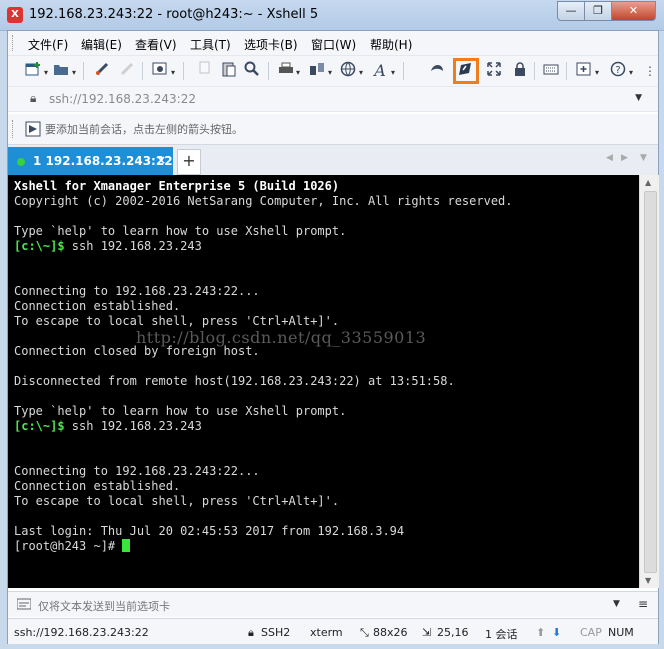 Image resolution: width=664 pixels, height=649 pixels. Describe the element at coordinates (108, 246) in the screenshot. I see `terminal-line: [c:\~]$ ssh 192.168.23.243` at that location.